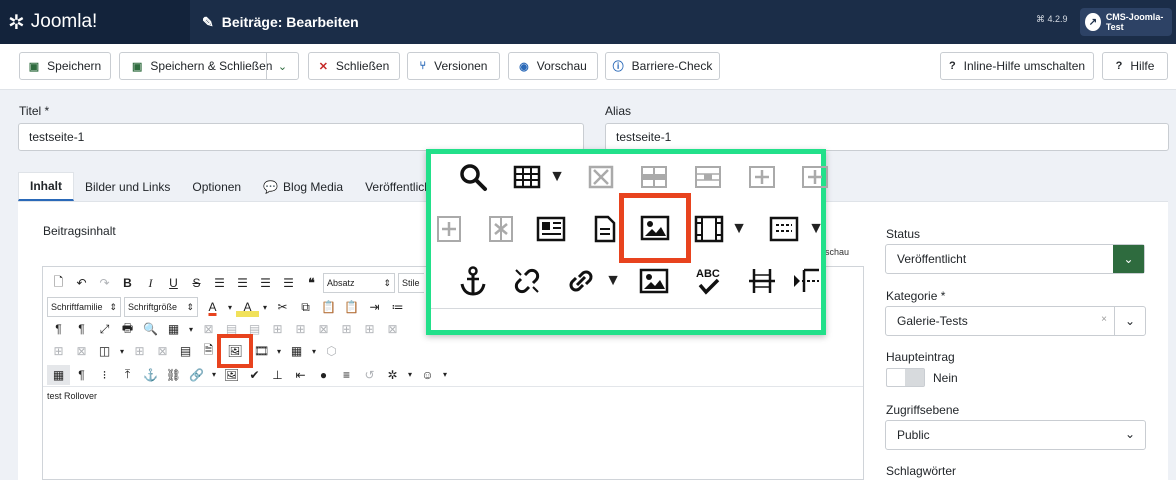  What do you see at coordinates (161, 307) in the screenshot?
I see `font-size-select: Schriftgröße ⇕` at bounding box center [161, 307].